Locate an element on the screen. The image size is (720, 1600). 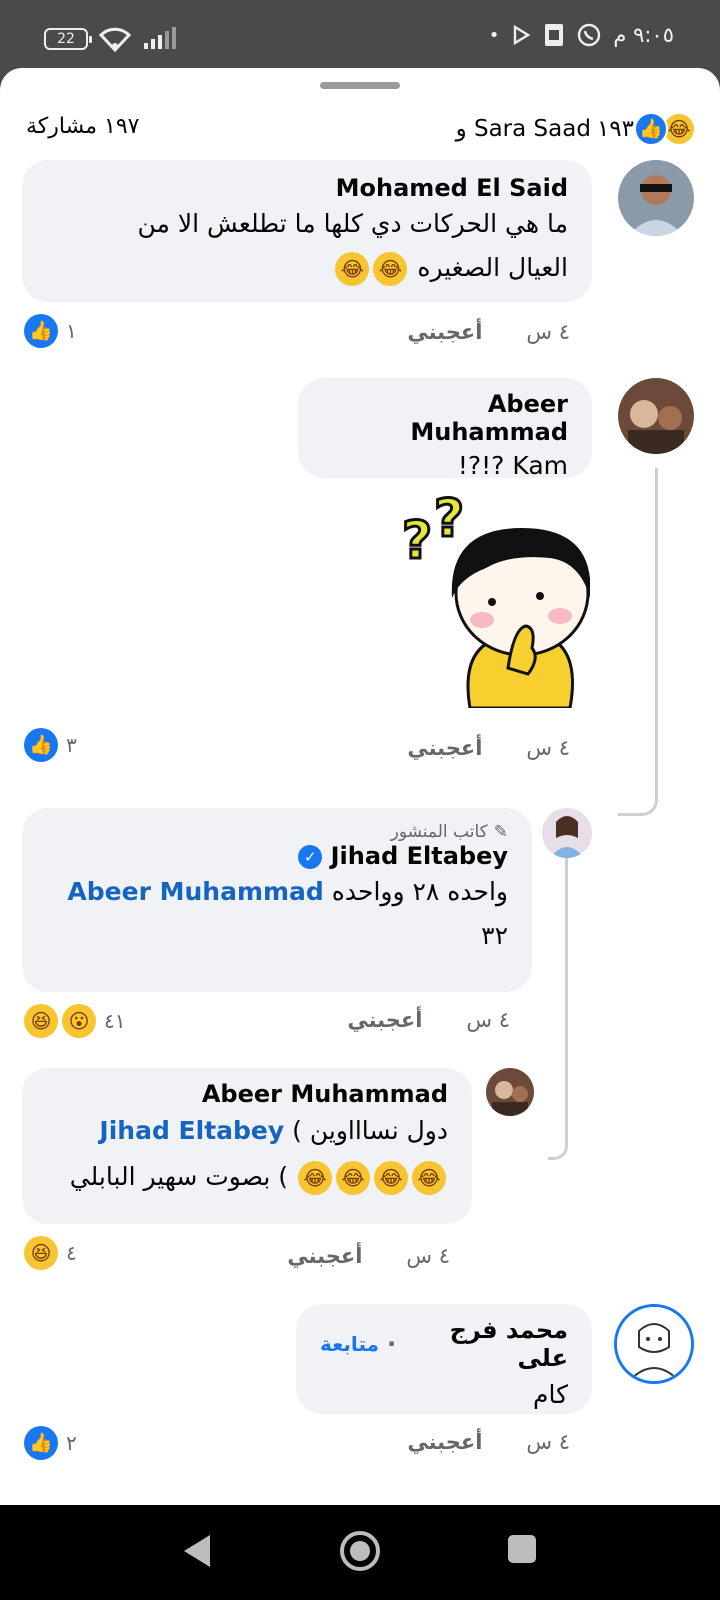
comment-text-line: واحده ٢٨ وواحده is located at coordinates (419, 891).